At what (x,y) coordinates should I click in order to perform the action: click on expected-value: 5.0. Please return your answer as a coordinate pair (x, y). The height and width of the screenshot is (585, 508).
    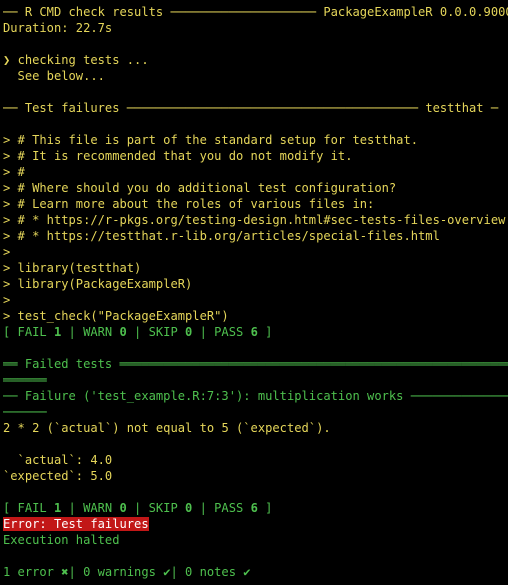
    Looking at the image, I should click on (101, 476).